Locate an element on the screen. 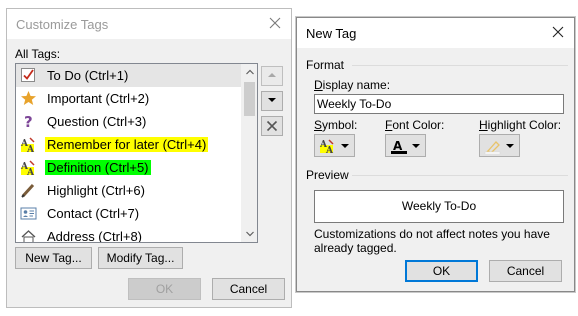 The width and height of the screenshot is (578, 316). tag-list-item-label: Address (Ctrl+8) is located at coordinates (94, 236).